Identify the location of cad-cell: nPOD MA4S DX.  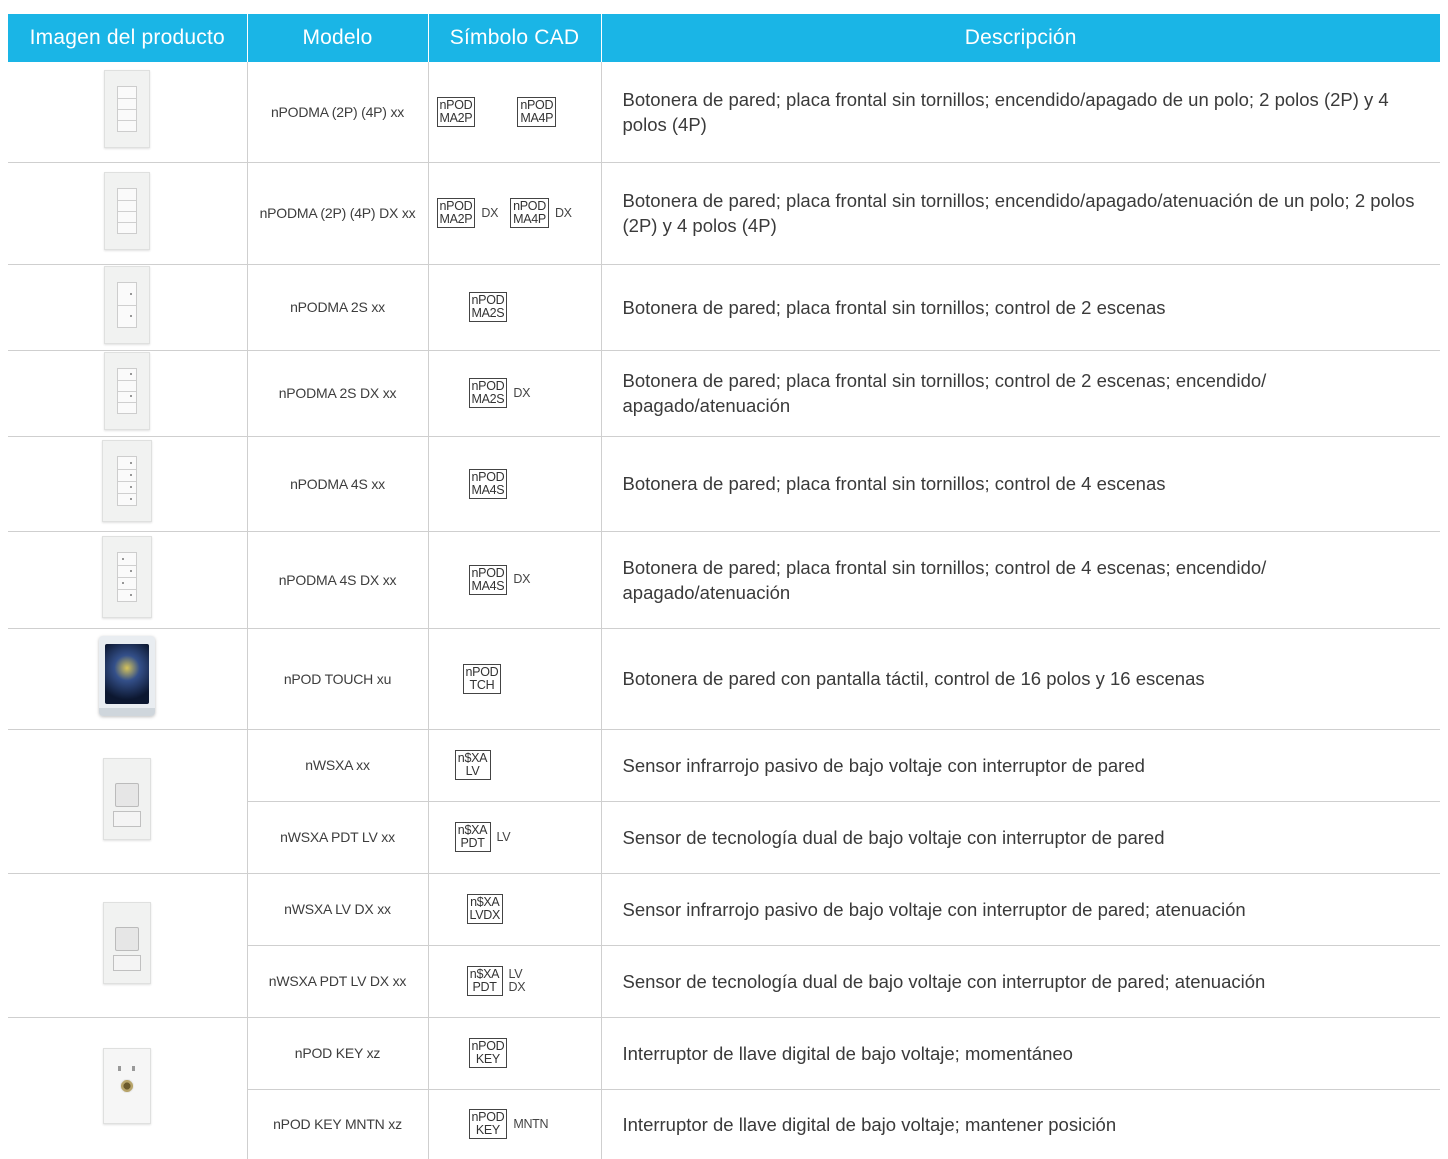
(515, 580).